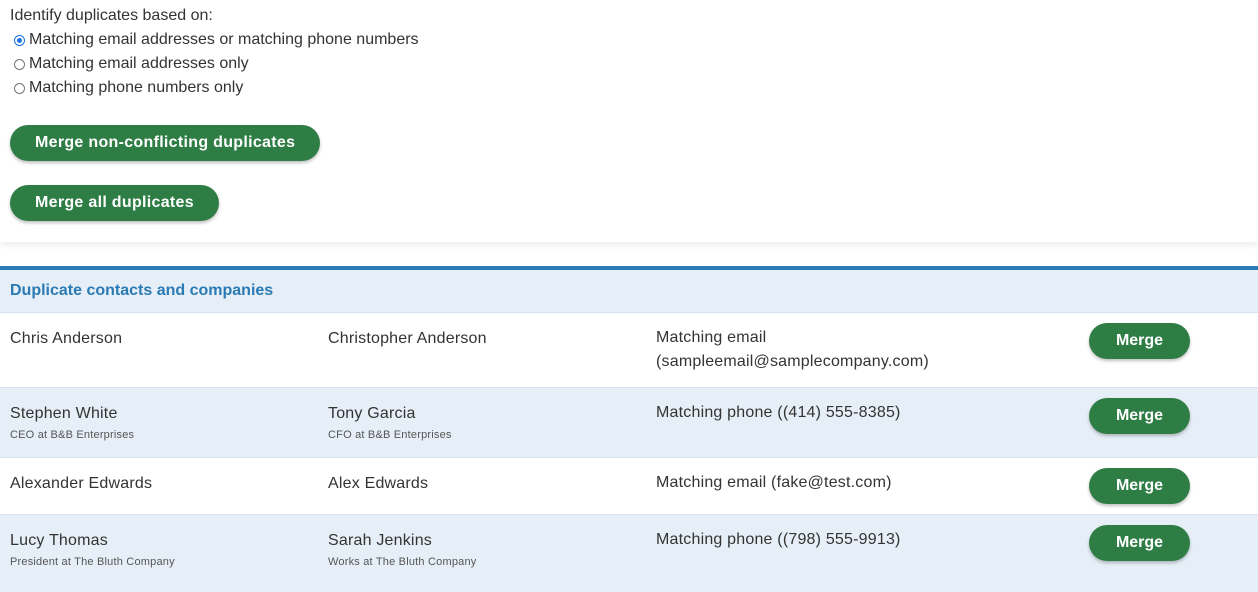 The height and width of the screenshot is (592, 1258). I want to click on match-reason-line: Matching phone ((798) 555-9913), so click(778, 539).